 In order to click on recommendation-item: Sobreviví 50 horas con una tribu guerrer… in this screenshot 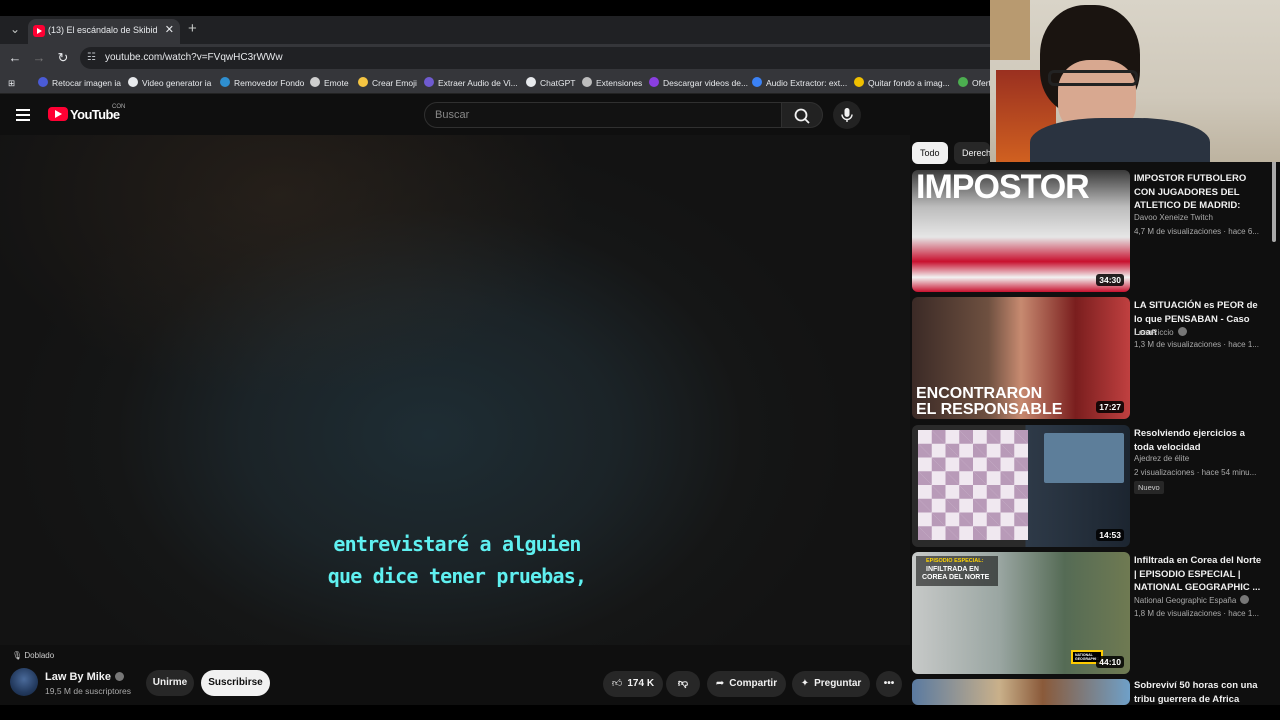, I will do `click(1092, 692)`.